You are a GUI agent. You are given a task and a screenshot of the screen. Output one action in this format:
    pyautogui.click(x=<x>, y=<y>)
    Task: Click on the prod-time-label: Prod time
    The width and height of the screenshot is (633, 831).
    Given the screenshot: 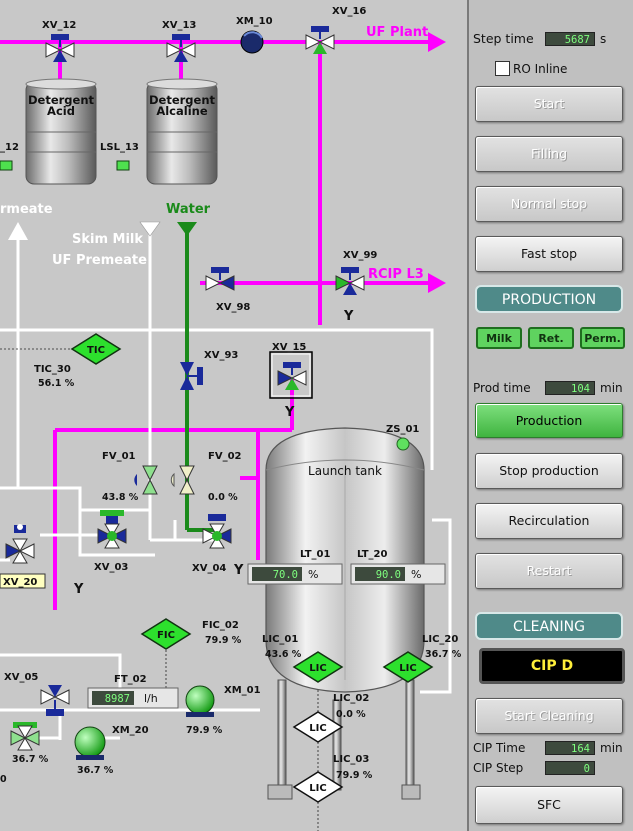 What is the action you would take?
    pyautogui.click(x=502, y=388)
    